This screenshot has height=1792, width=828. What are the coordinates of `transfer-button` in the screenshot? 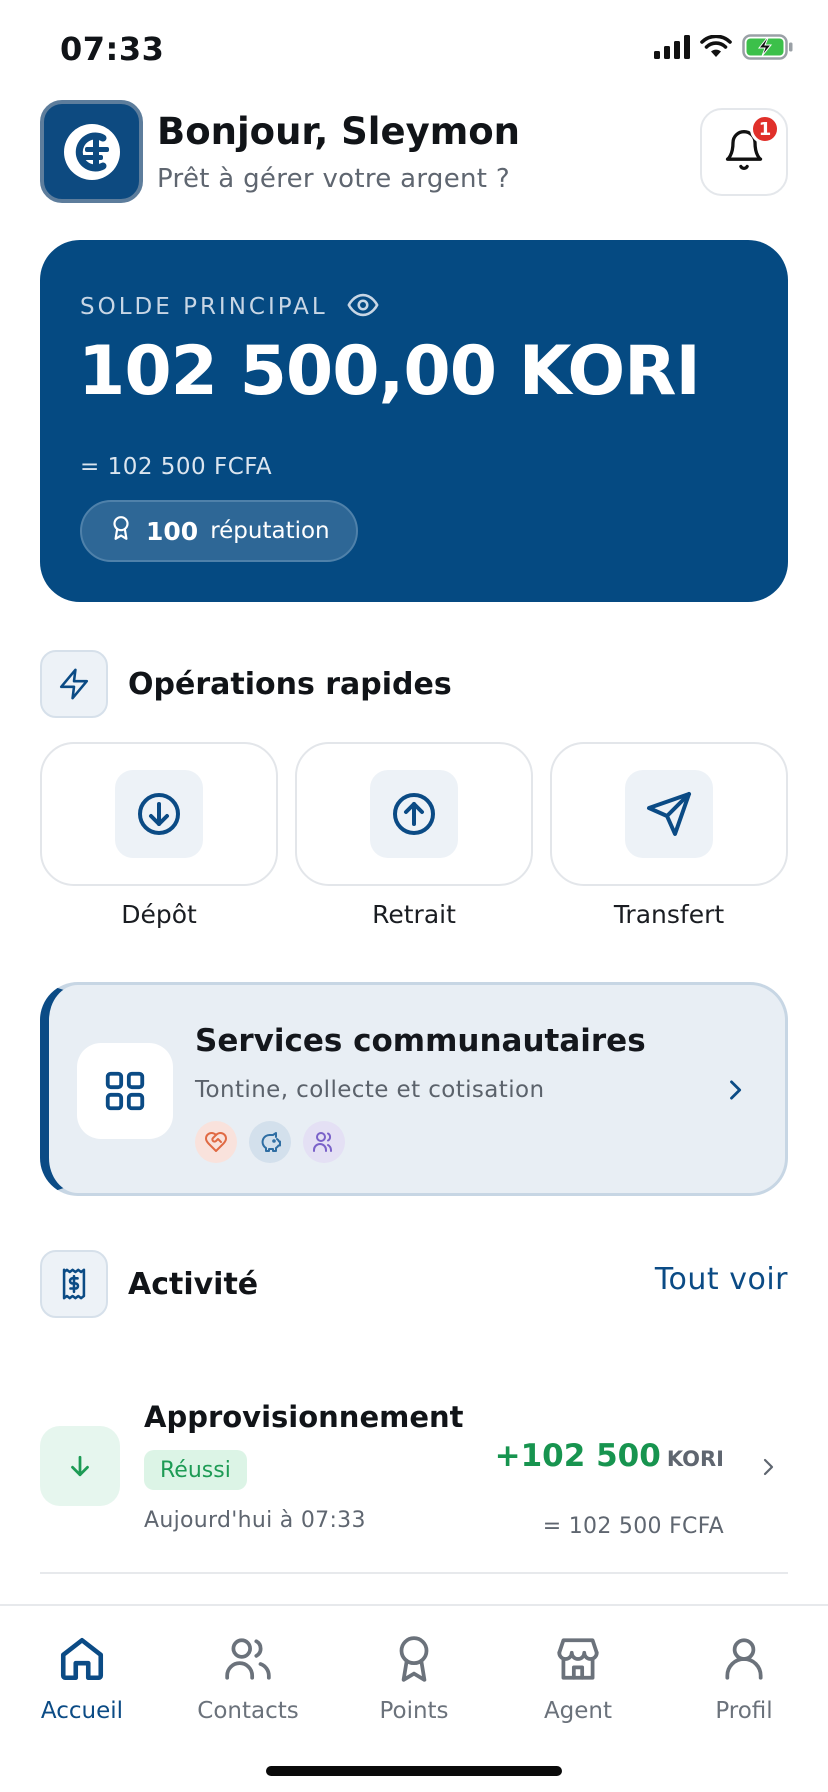 It's located at (669, 814).